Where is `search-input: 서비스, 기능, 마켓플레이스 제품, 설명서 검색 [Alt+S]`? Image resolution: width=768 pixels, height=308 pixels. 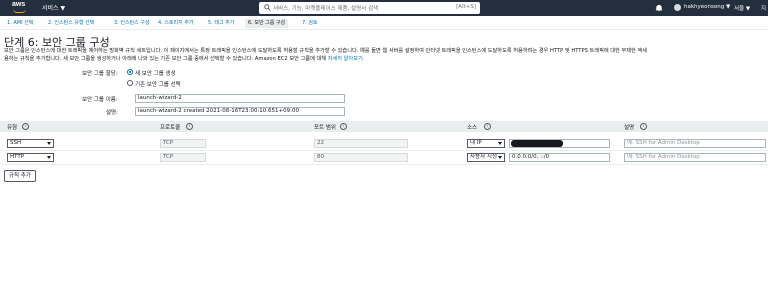
search-input: 서비스, 기능, 마켓플레이스 제품, 설명서 검색 [Alt+S] is located at coordinates (369, 8).